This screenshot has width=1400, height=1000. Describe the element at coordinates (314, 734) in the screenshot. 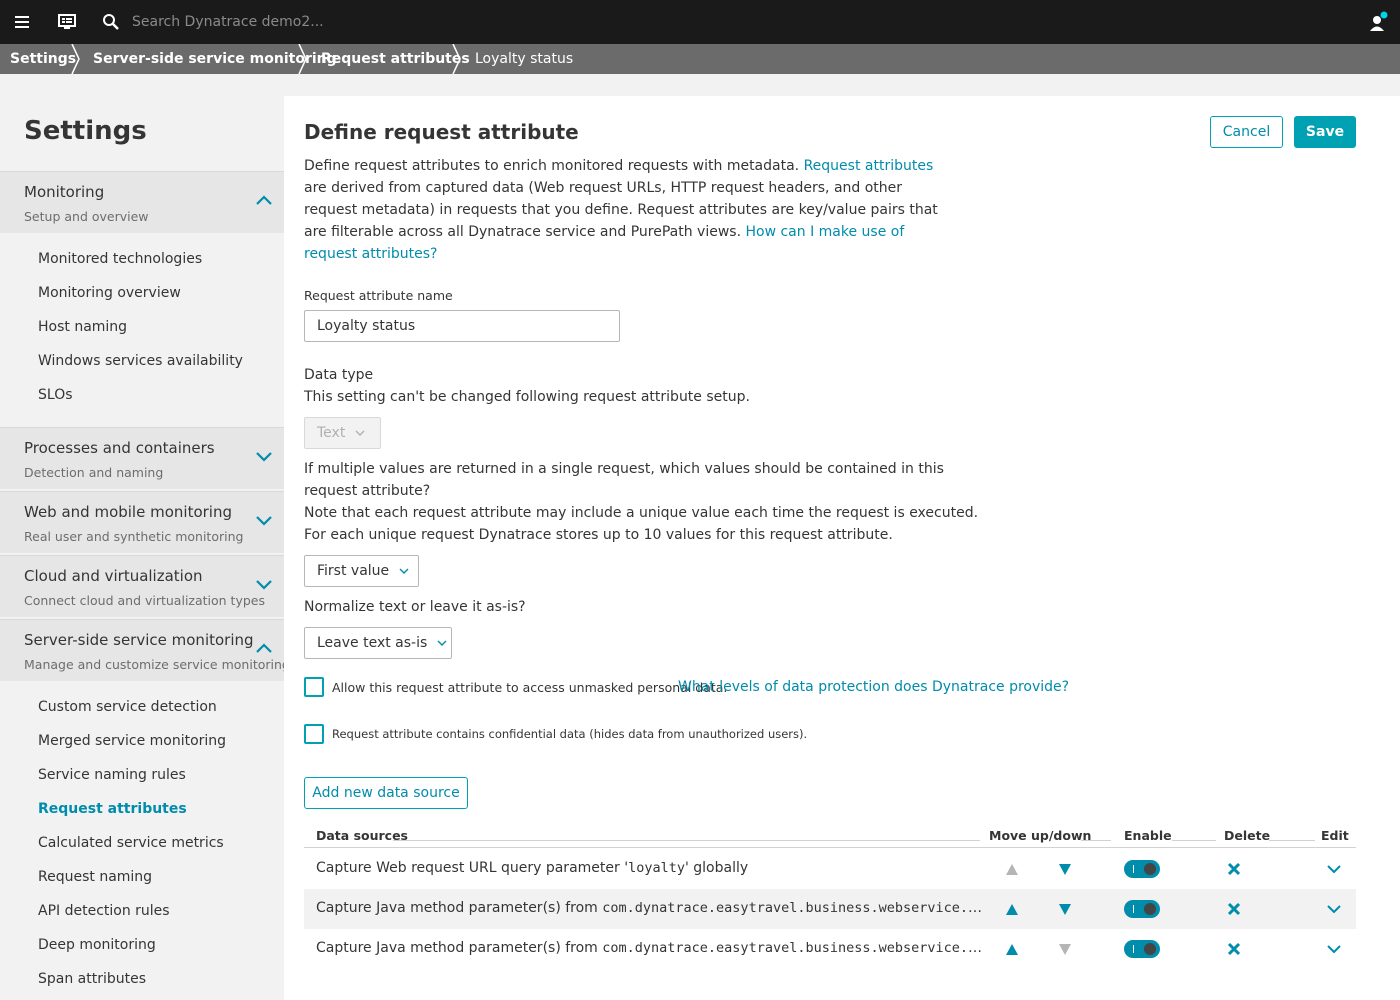

I see `confidential-data-checkbox` at that location.